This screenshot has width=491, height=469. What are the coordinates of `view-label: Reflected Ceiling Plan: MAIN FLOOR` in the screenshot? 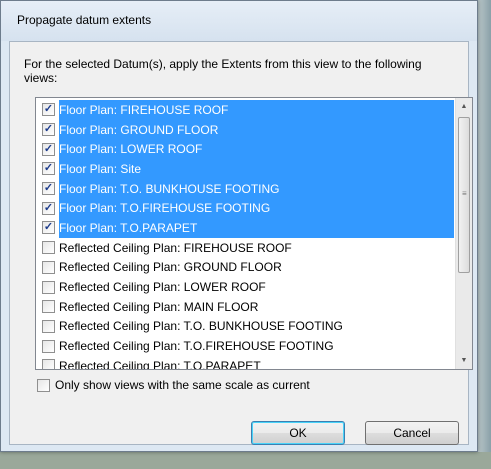 It's located at (159, 306).